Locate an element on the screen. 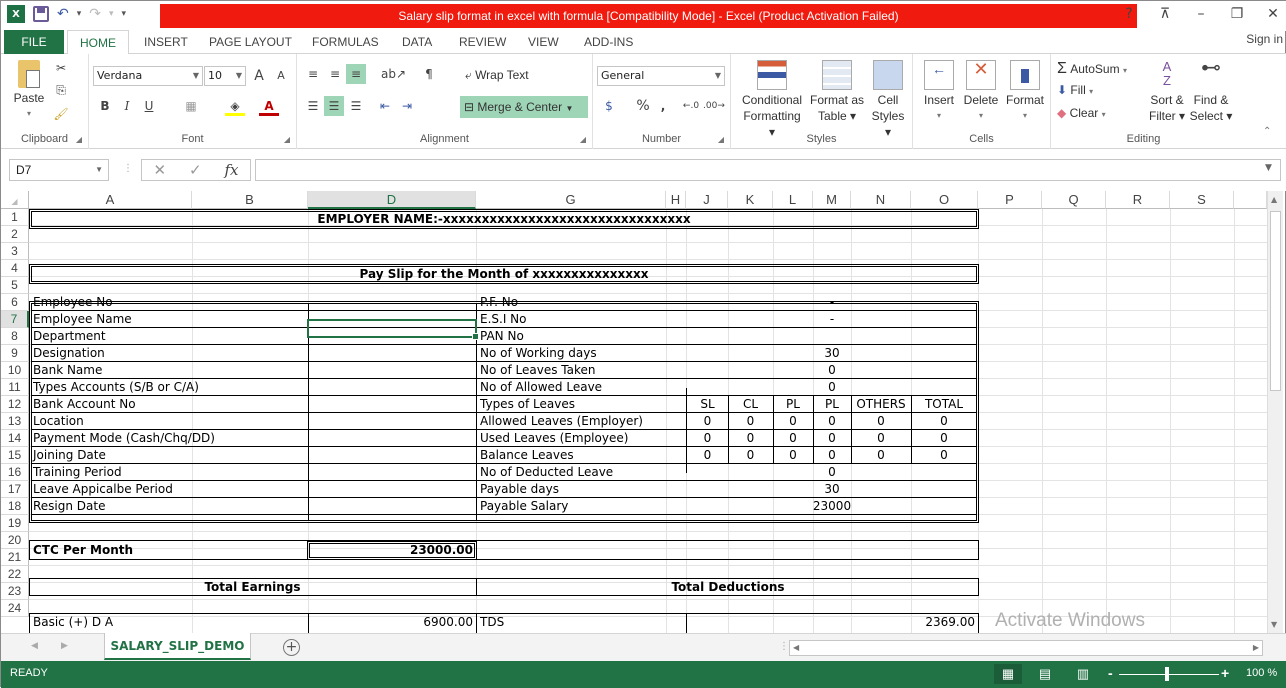 Image resolution: width=1286 pixels, height=688 pixels. shrink-font-icon: A is located at coordinates (281, 76).